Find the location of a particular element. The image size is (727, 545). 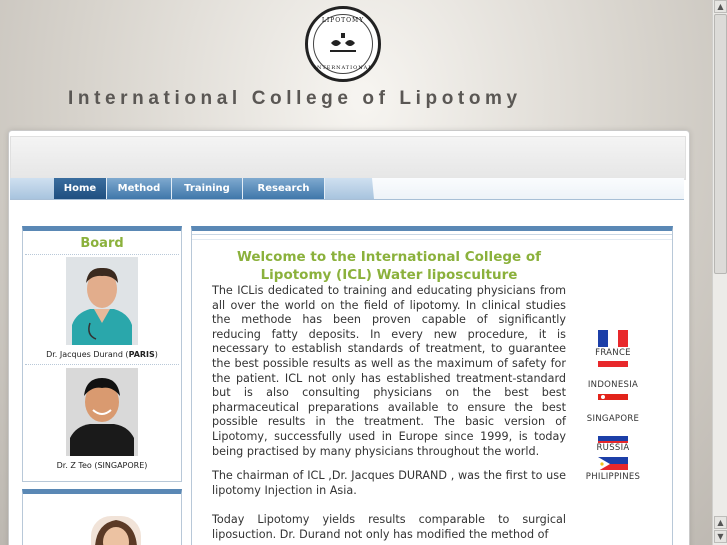

flag-philippines-icon is located at coordinates (613, 463).